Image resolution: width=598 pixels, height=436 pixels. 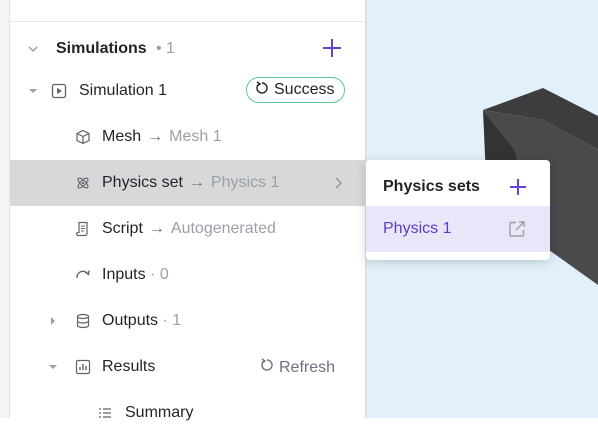 What do you see at coordinates (431, 186) in the screenshot?
I see `popup-title: Physics sets` at bounding box center [431, 186].